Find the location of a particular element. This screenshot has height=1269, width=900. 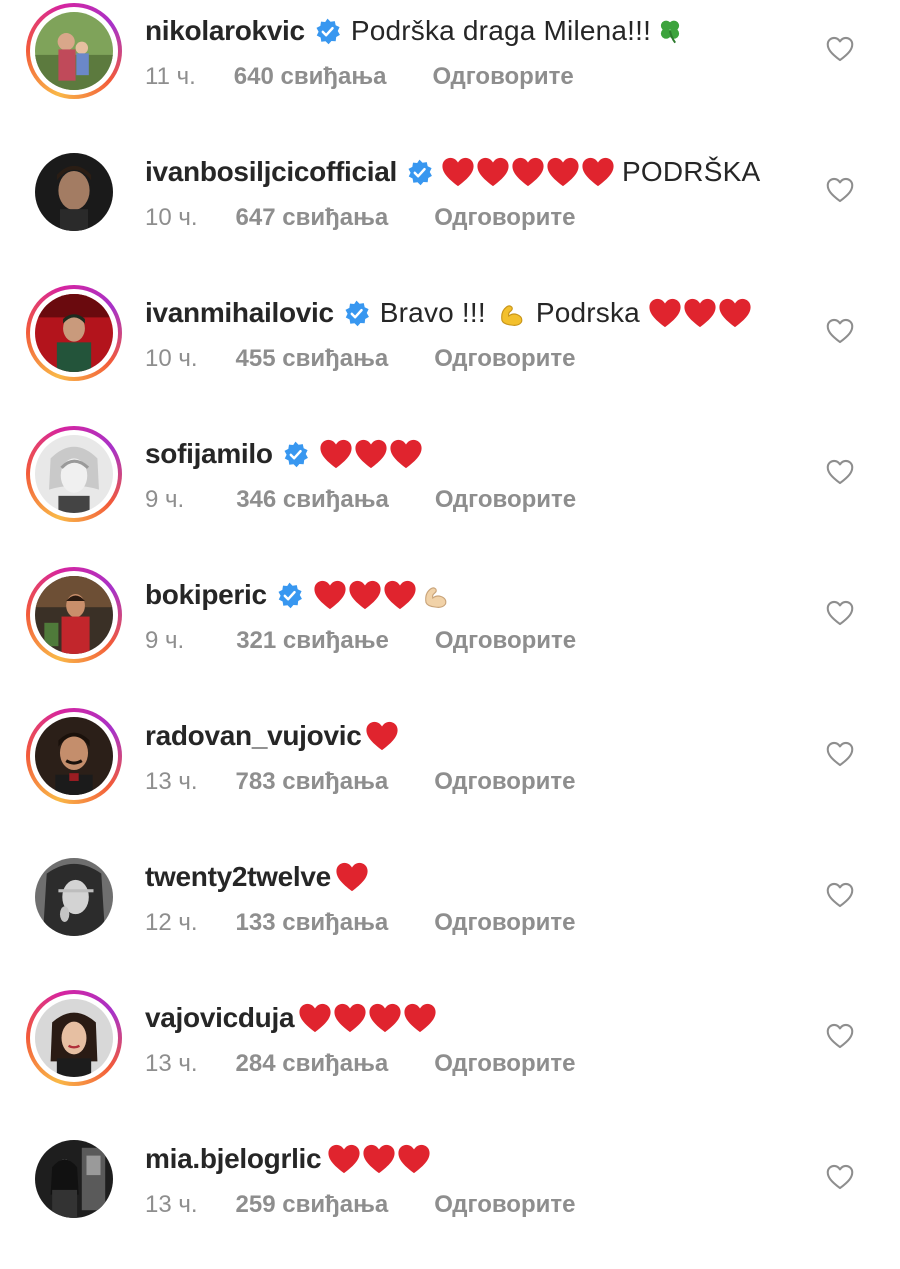

likes-count: 346 свиђања is located at coordinates (312, 500).